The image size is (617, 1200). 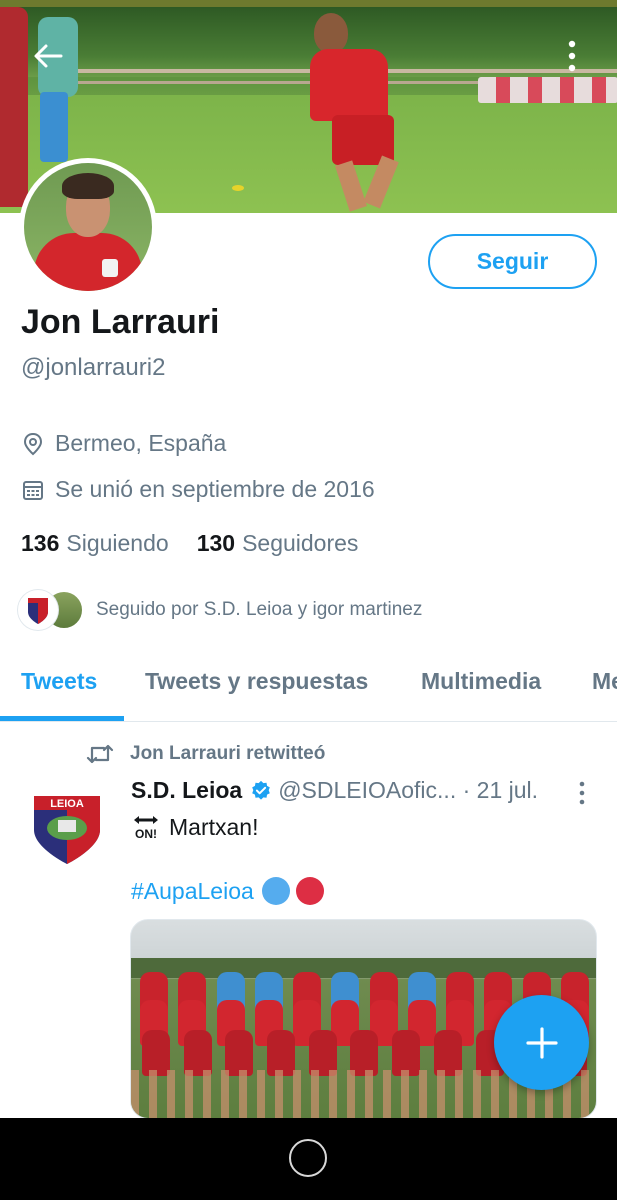 What do you see at coordinates (214, 826) in the screenshot?
I see `tweet-text-content: Martxan!` at bounding box center [214, 826].